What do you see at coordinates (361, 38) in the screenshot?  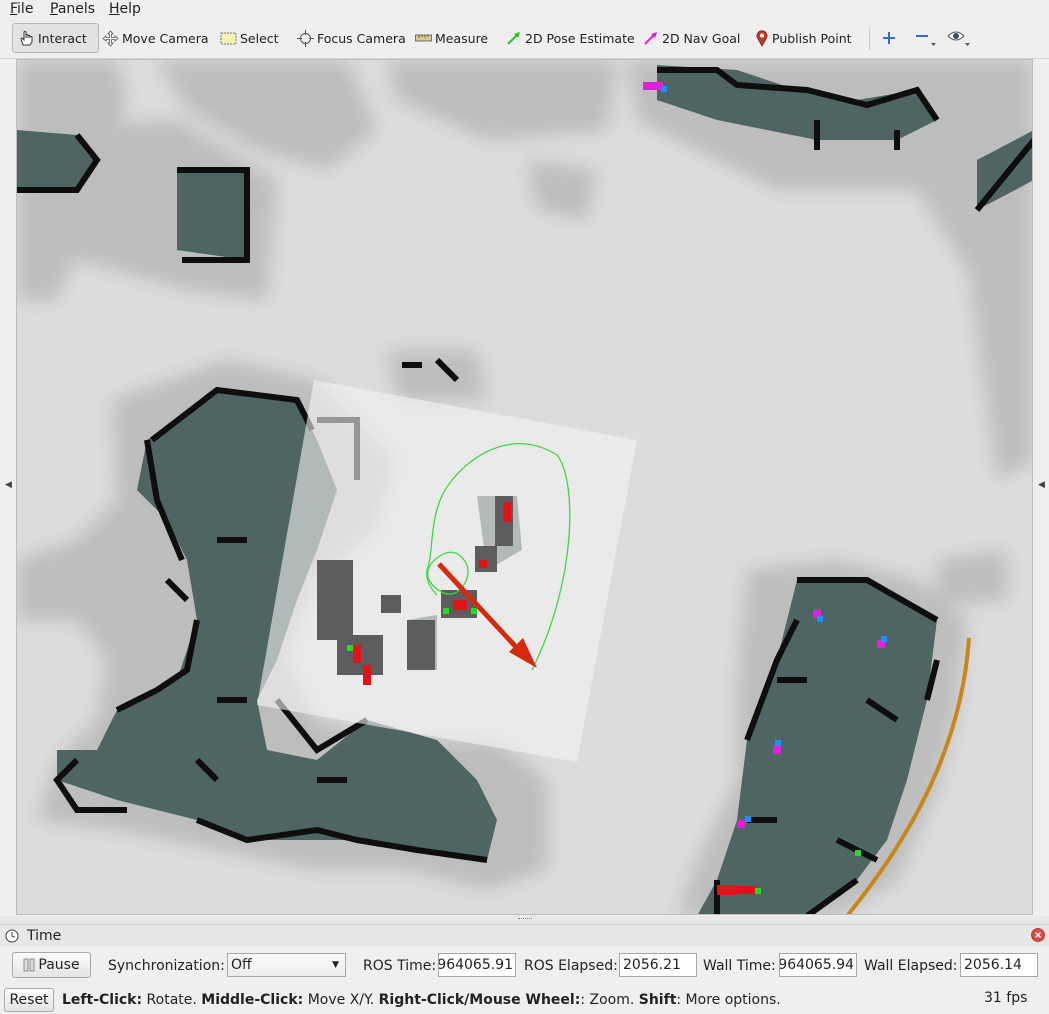 I see `focus-camera-label: Focus Camera` at bounding box center [361, 38].